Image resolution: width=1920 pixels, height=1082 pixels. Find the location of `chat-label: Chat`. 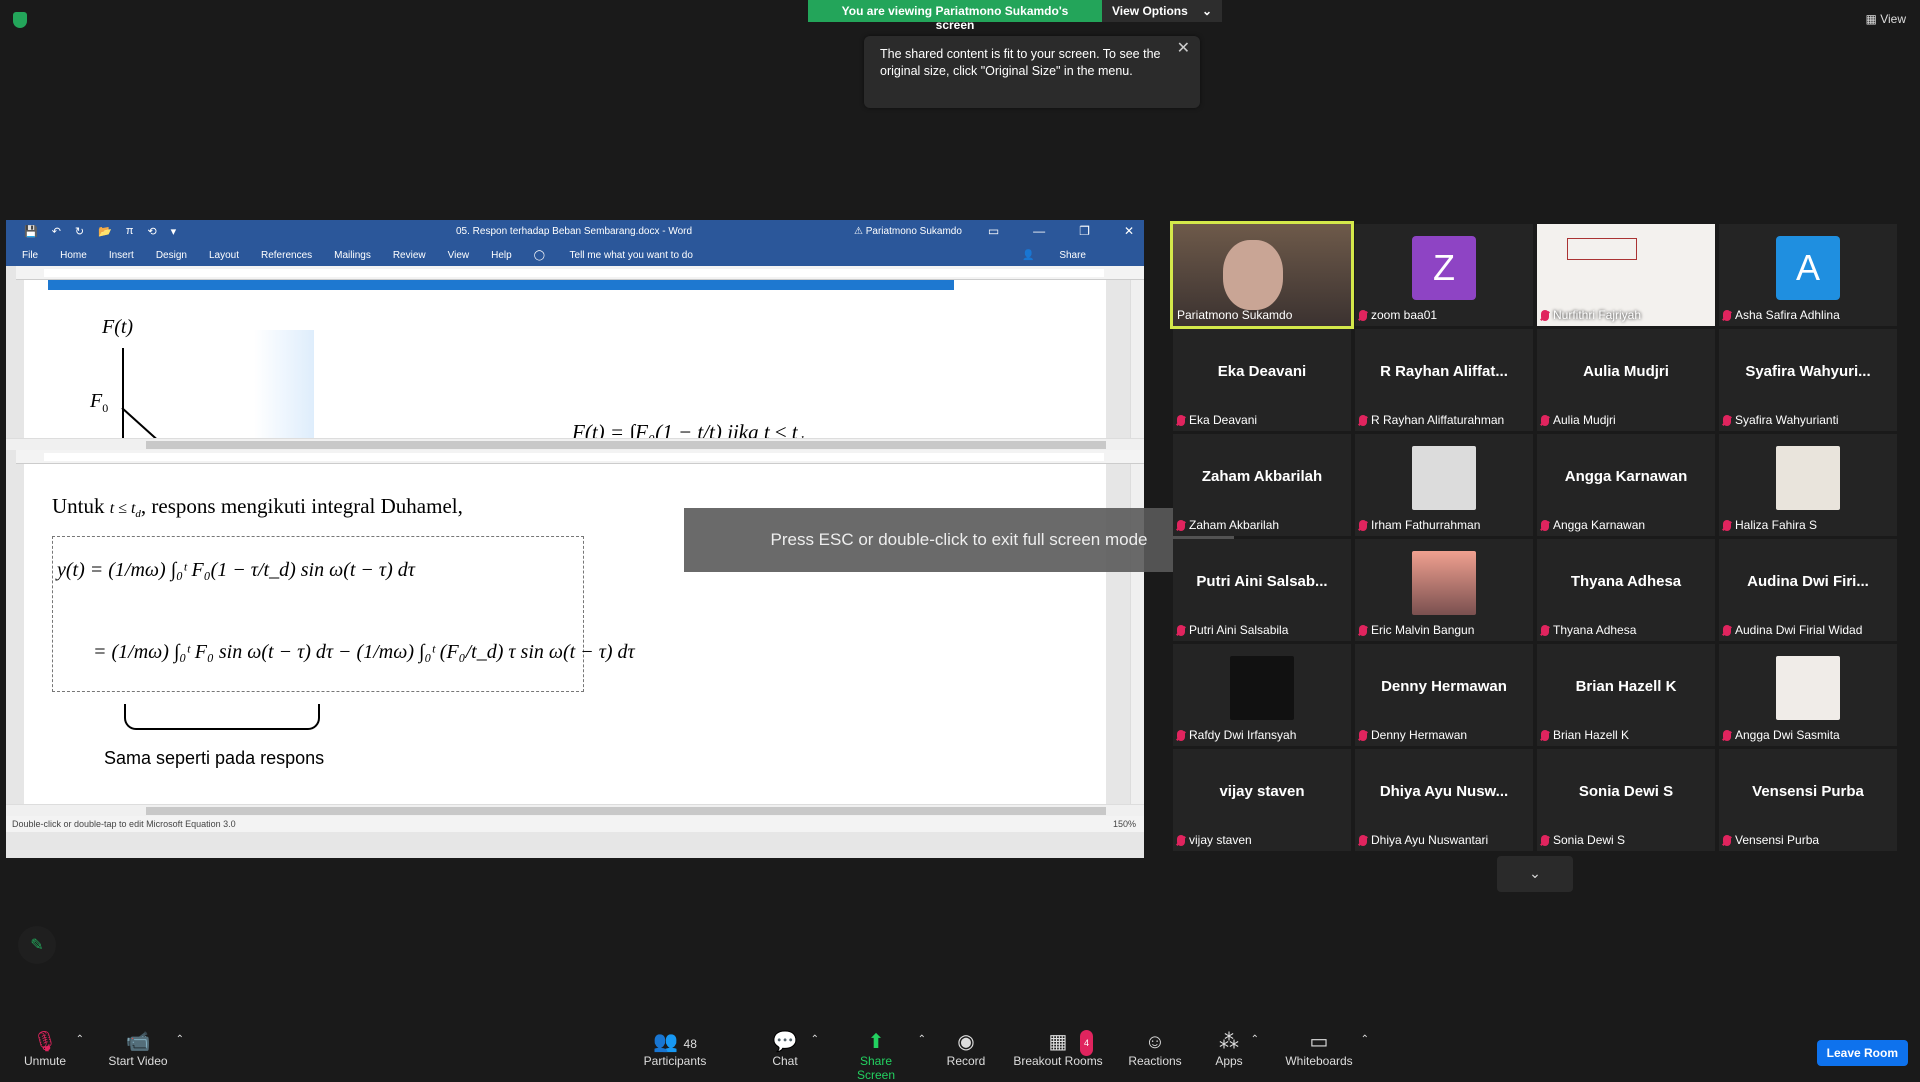

chat-label: Chat is located at coordinates (785, 1061).